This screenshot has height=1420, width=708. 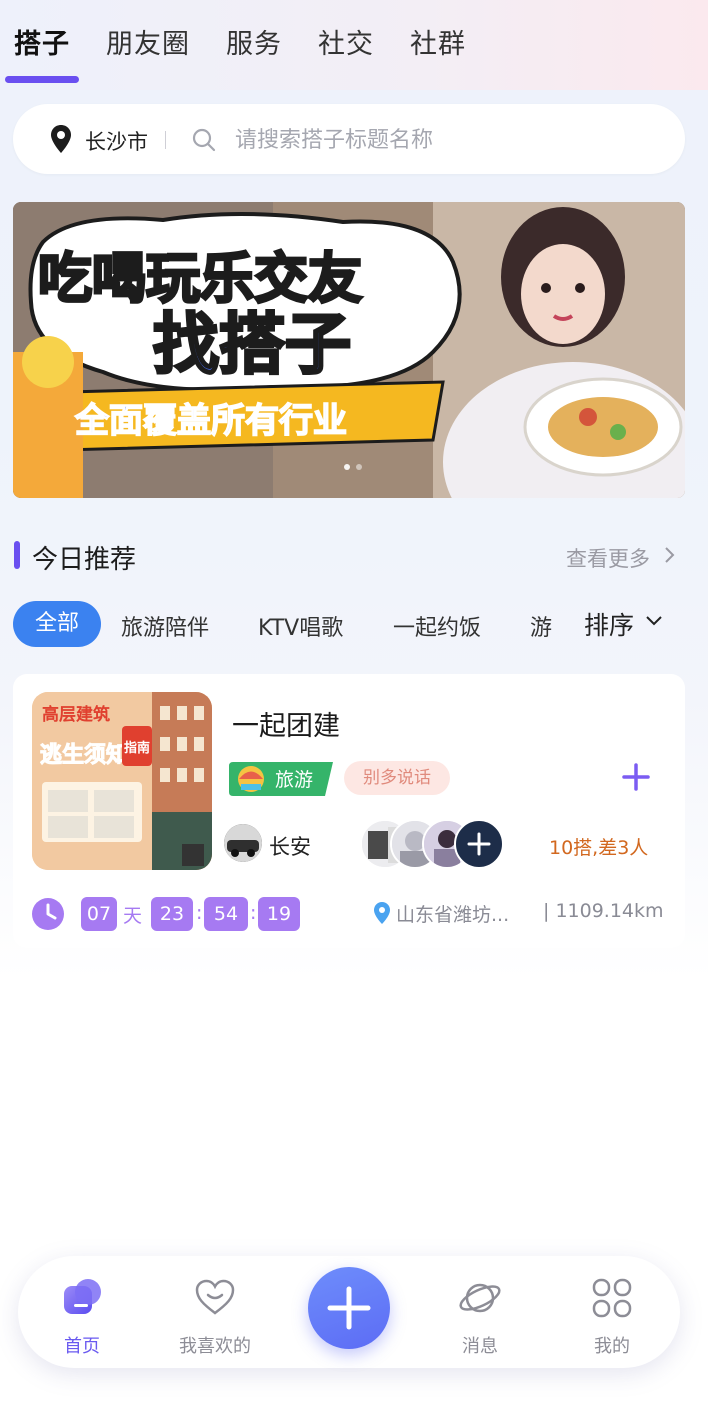 What do you see at coordinates (99, 914) in the screenshot?
I see `countdown-days: 07` at bounding box center [99, 914].